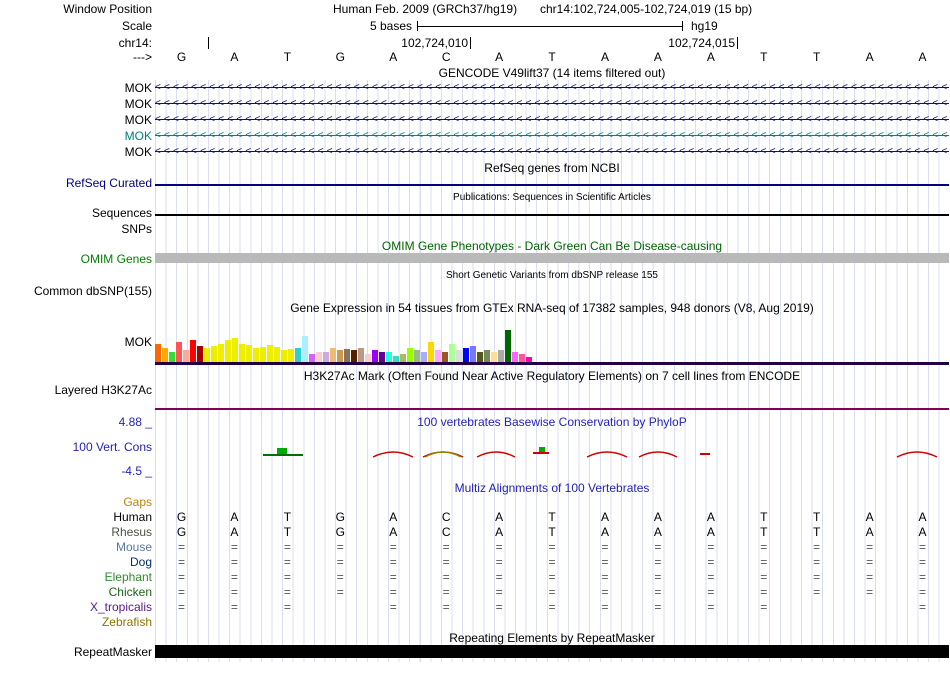  I want to click on snps-label: SNPs, so click(76, 229).